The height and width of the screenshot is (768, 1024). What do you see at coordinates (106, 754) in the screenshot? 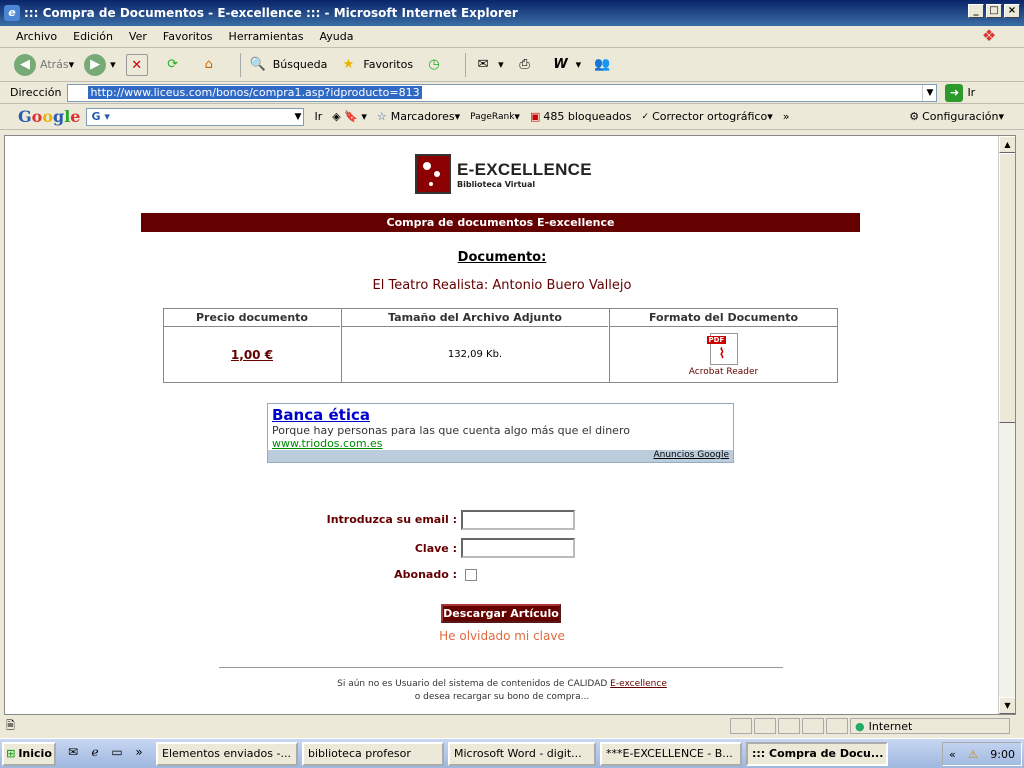
I see `quick-launch: ✉ ℯ ▭ »` at bounding box center [106, 754].